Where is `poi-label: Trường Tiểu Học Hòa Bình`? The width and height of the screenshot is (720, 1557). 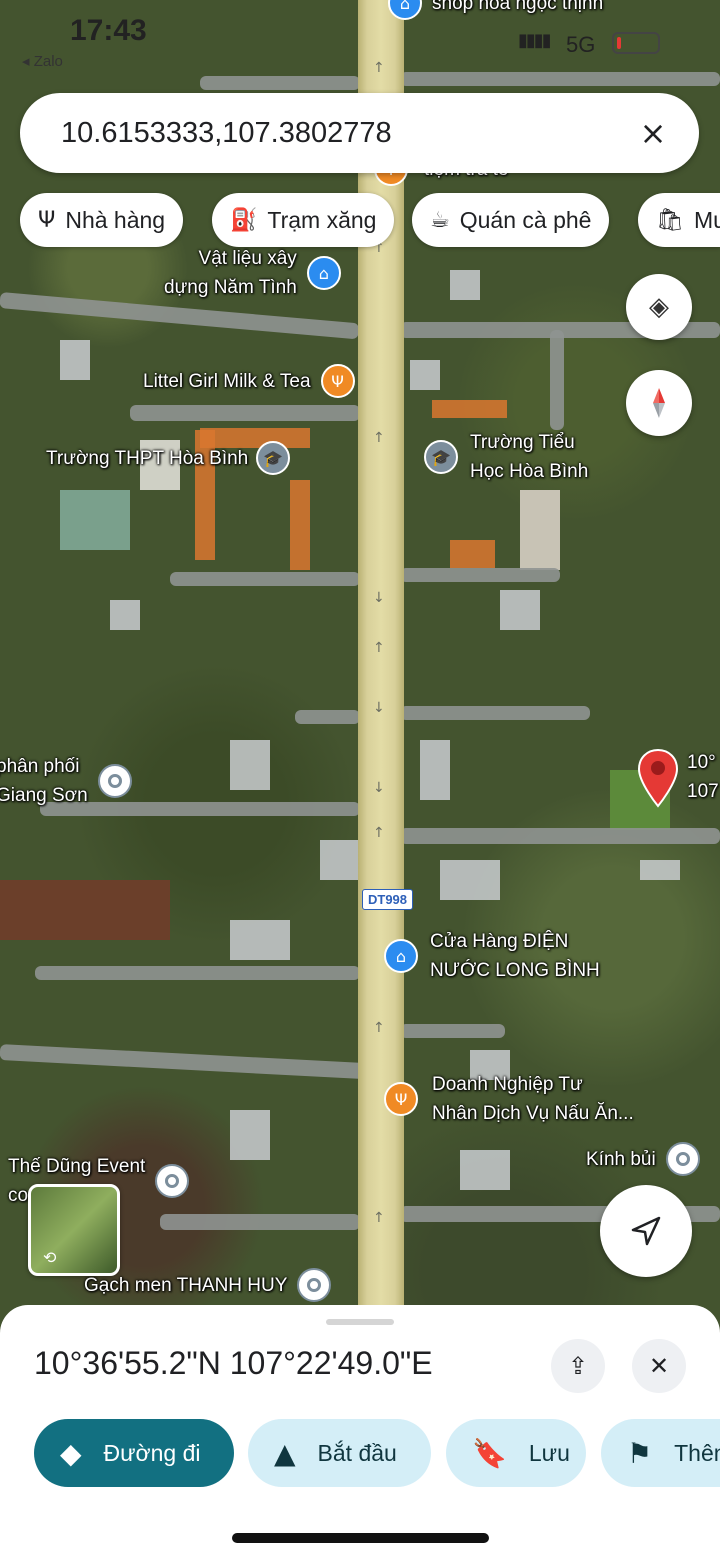 poi-label: Trường Tiểu Học Hòa Bình is located at coordinates (529, 457).